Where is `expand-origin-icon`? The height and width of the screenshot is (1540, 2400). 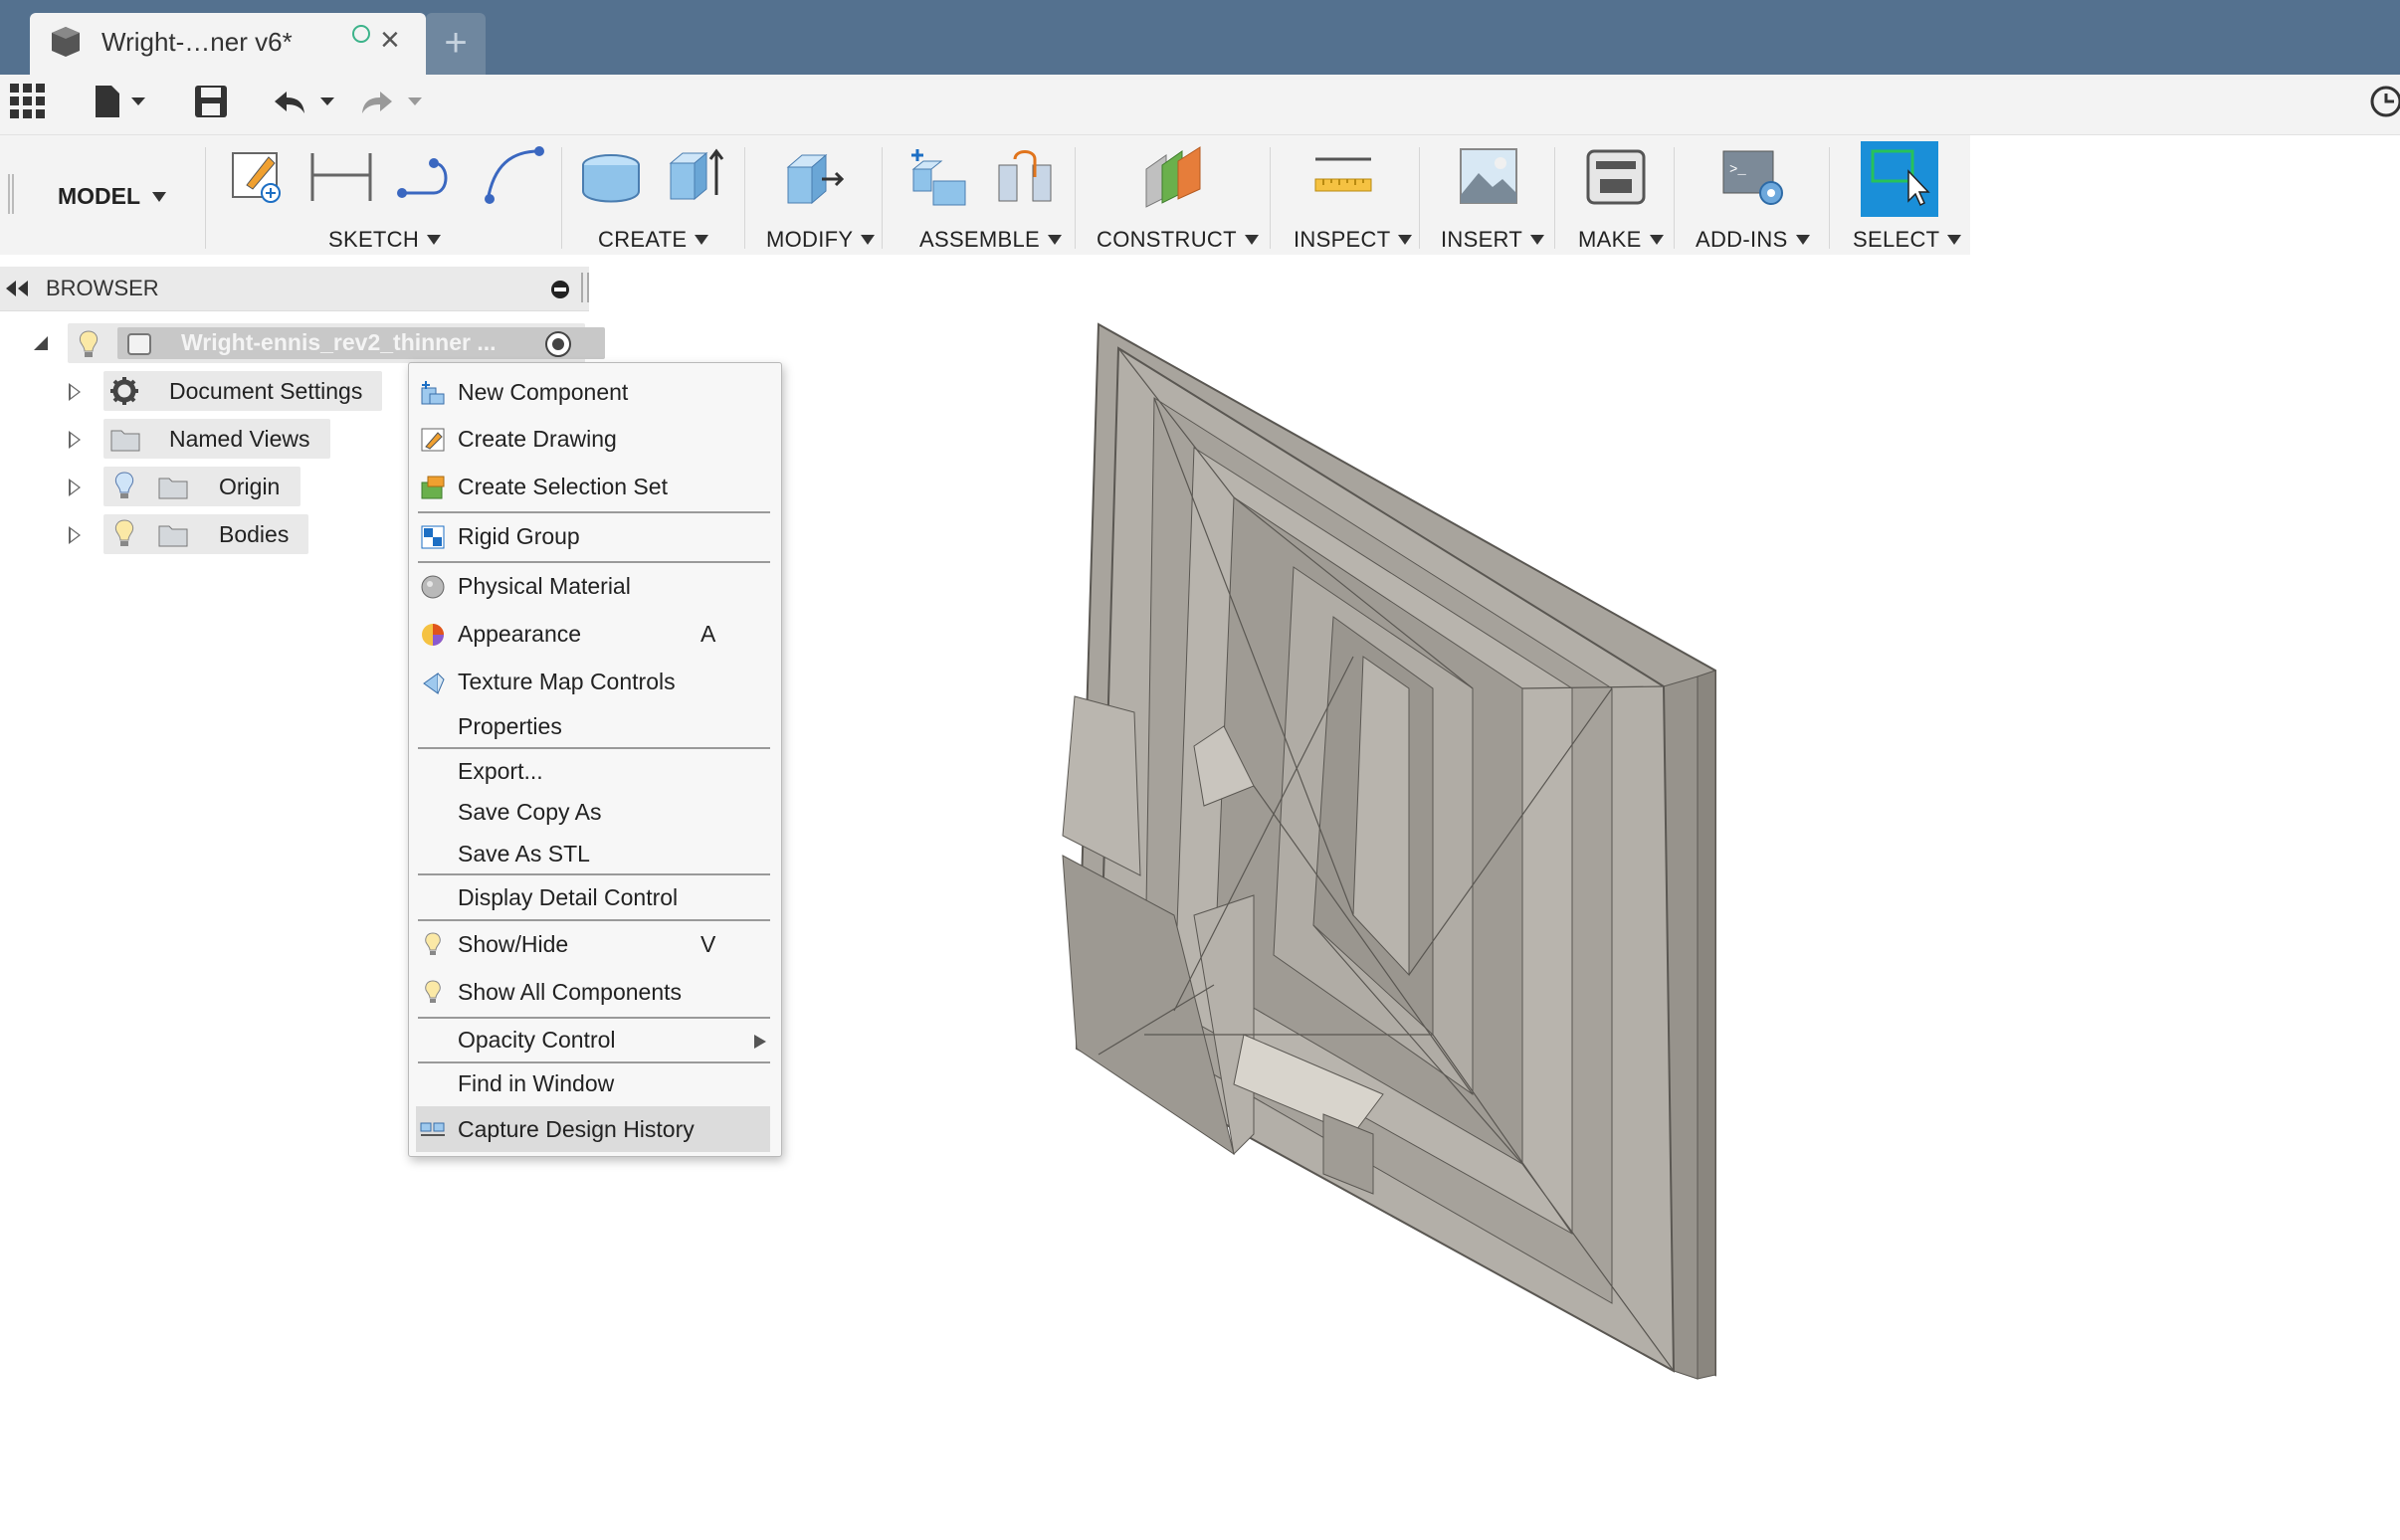
expand-origin-icon is located at coordinates (75, 487).